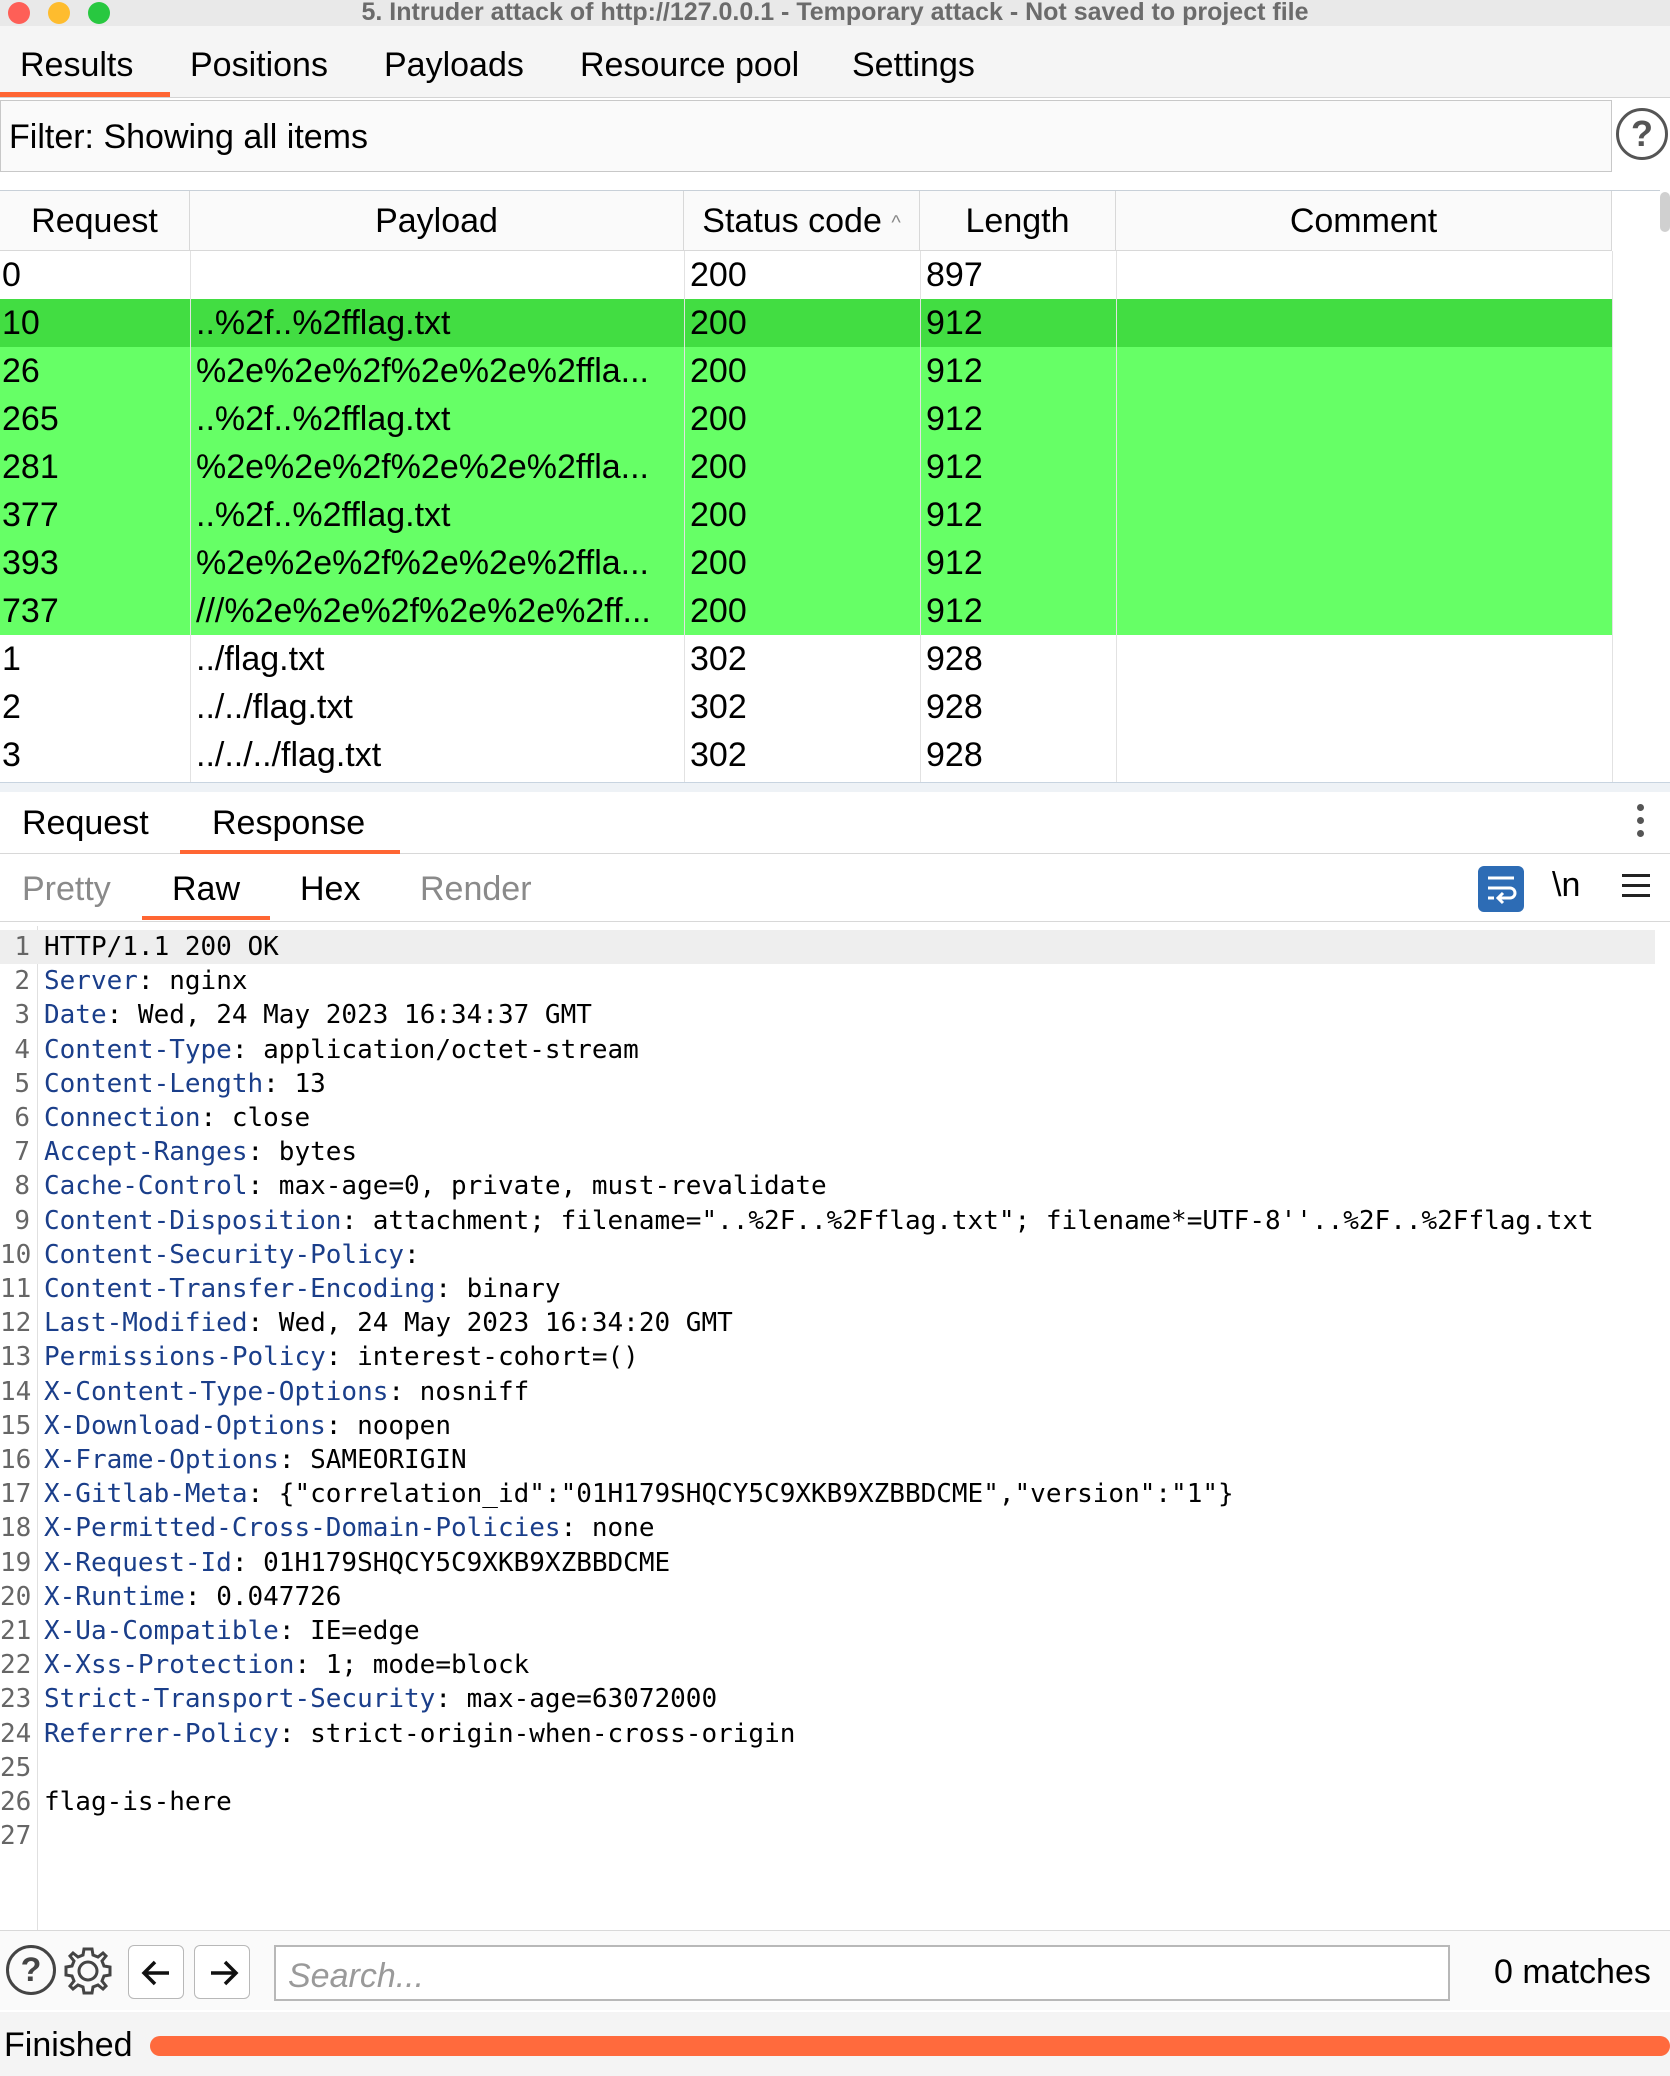 Image resolution: width=1670 pixels, height=2076 pixels. What do you see at coordinates (288, 823) in the screenshot?
I see `tab-response: Response` at bounding box center [288, 823].